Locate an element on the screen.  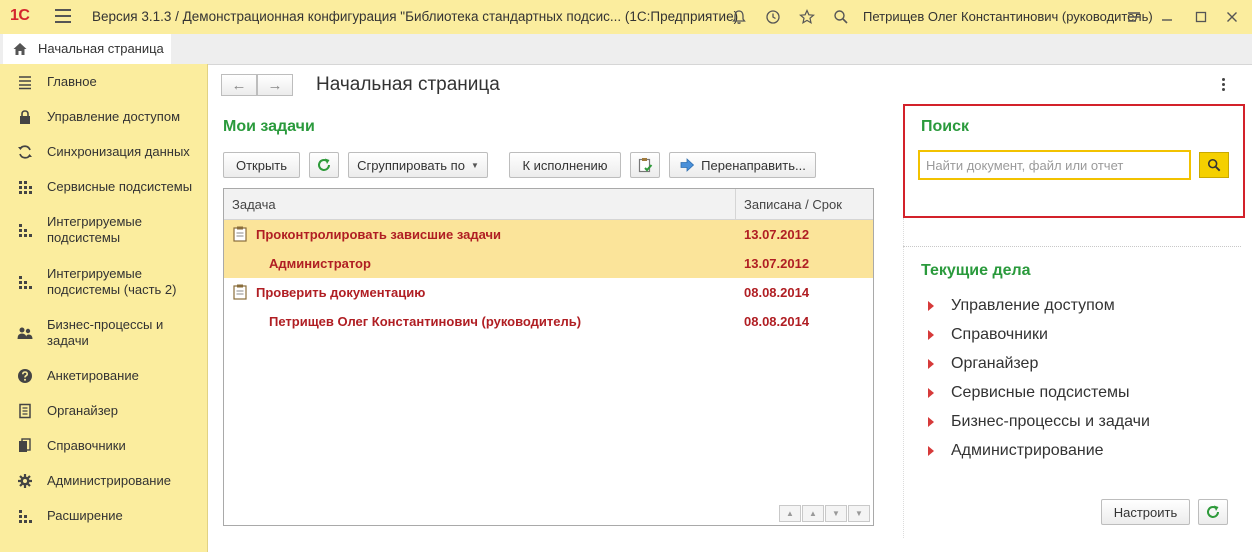
table-row: Проверить документацию 08.08.2014 is located at coordinates (548, 292).